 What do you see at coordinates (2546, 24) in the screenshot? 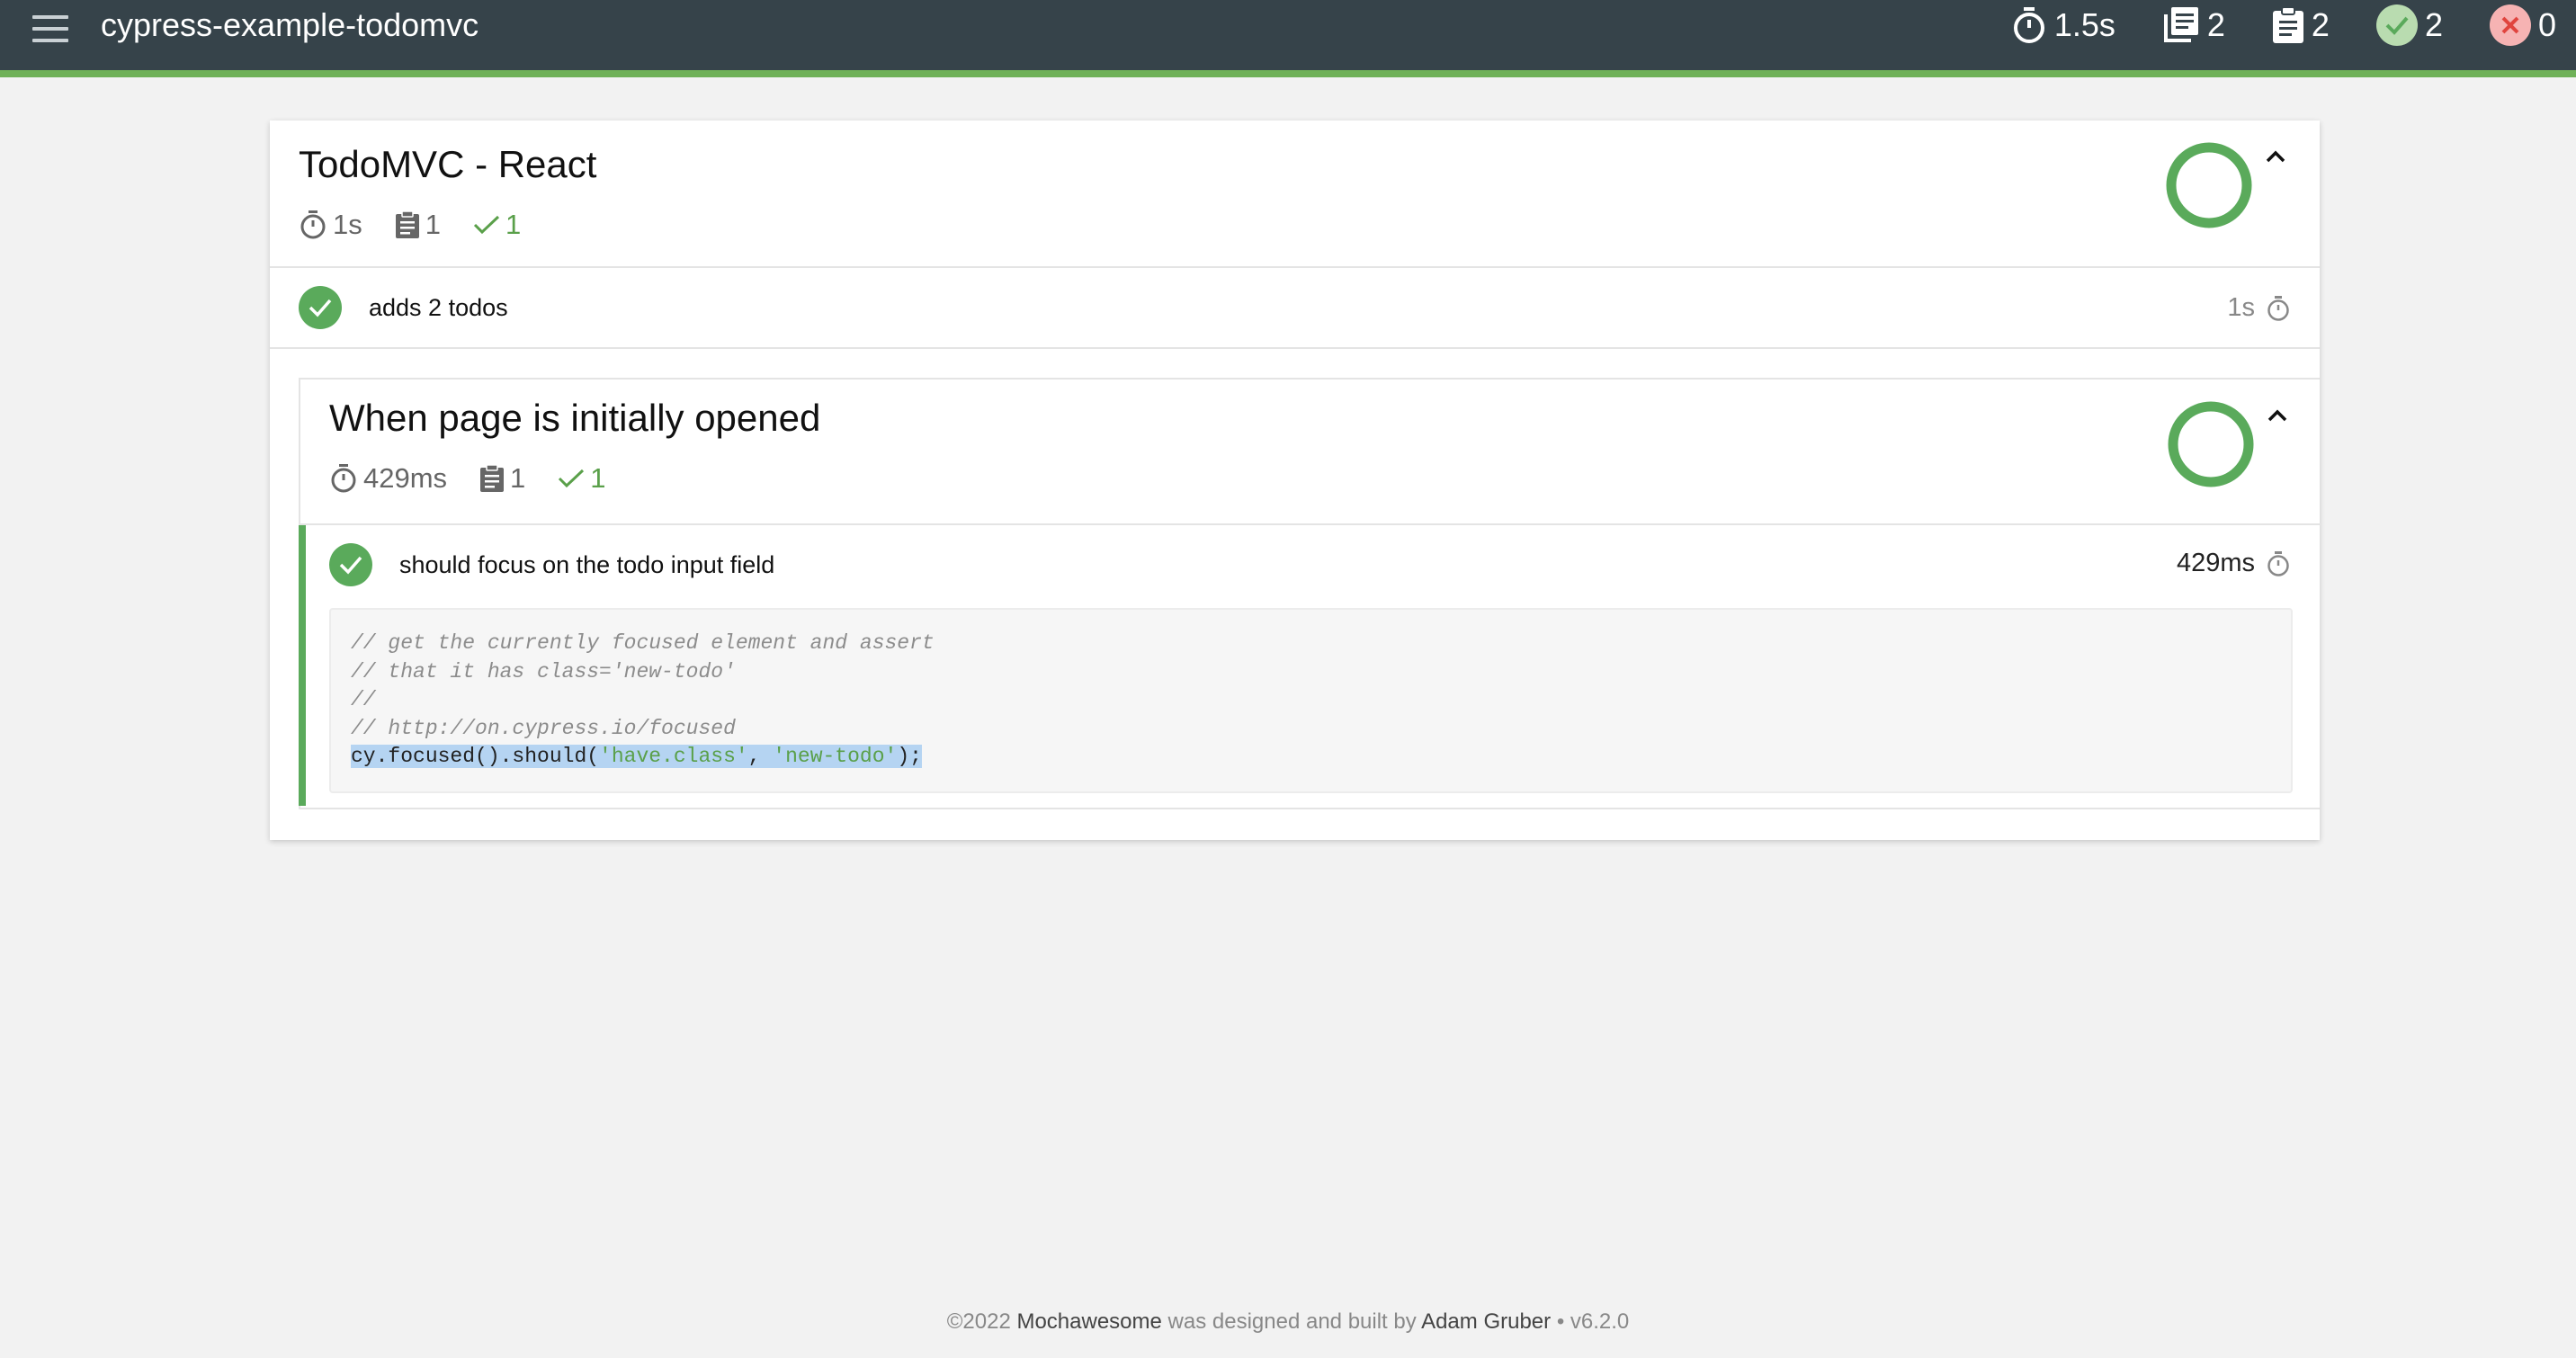
I see `nav-failures-value: 0` at bounding box center [2546, 24].